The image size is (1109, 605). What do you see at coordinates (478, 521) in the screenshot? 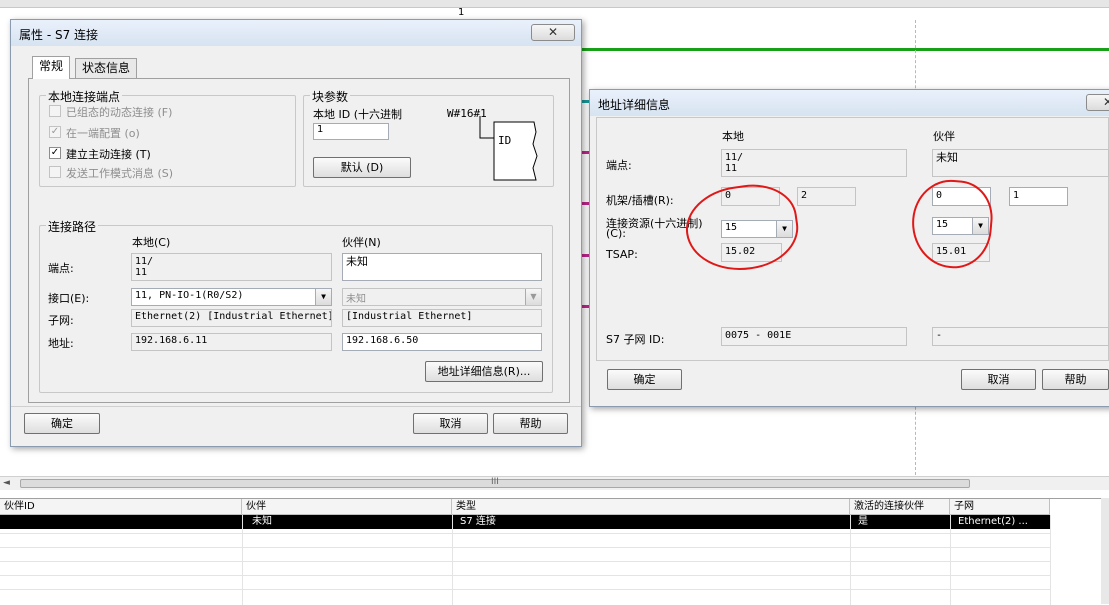
I see `table-cell-type: S7 连接` at bounding box center [478, 521].